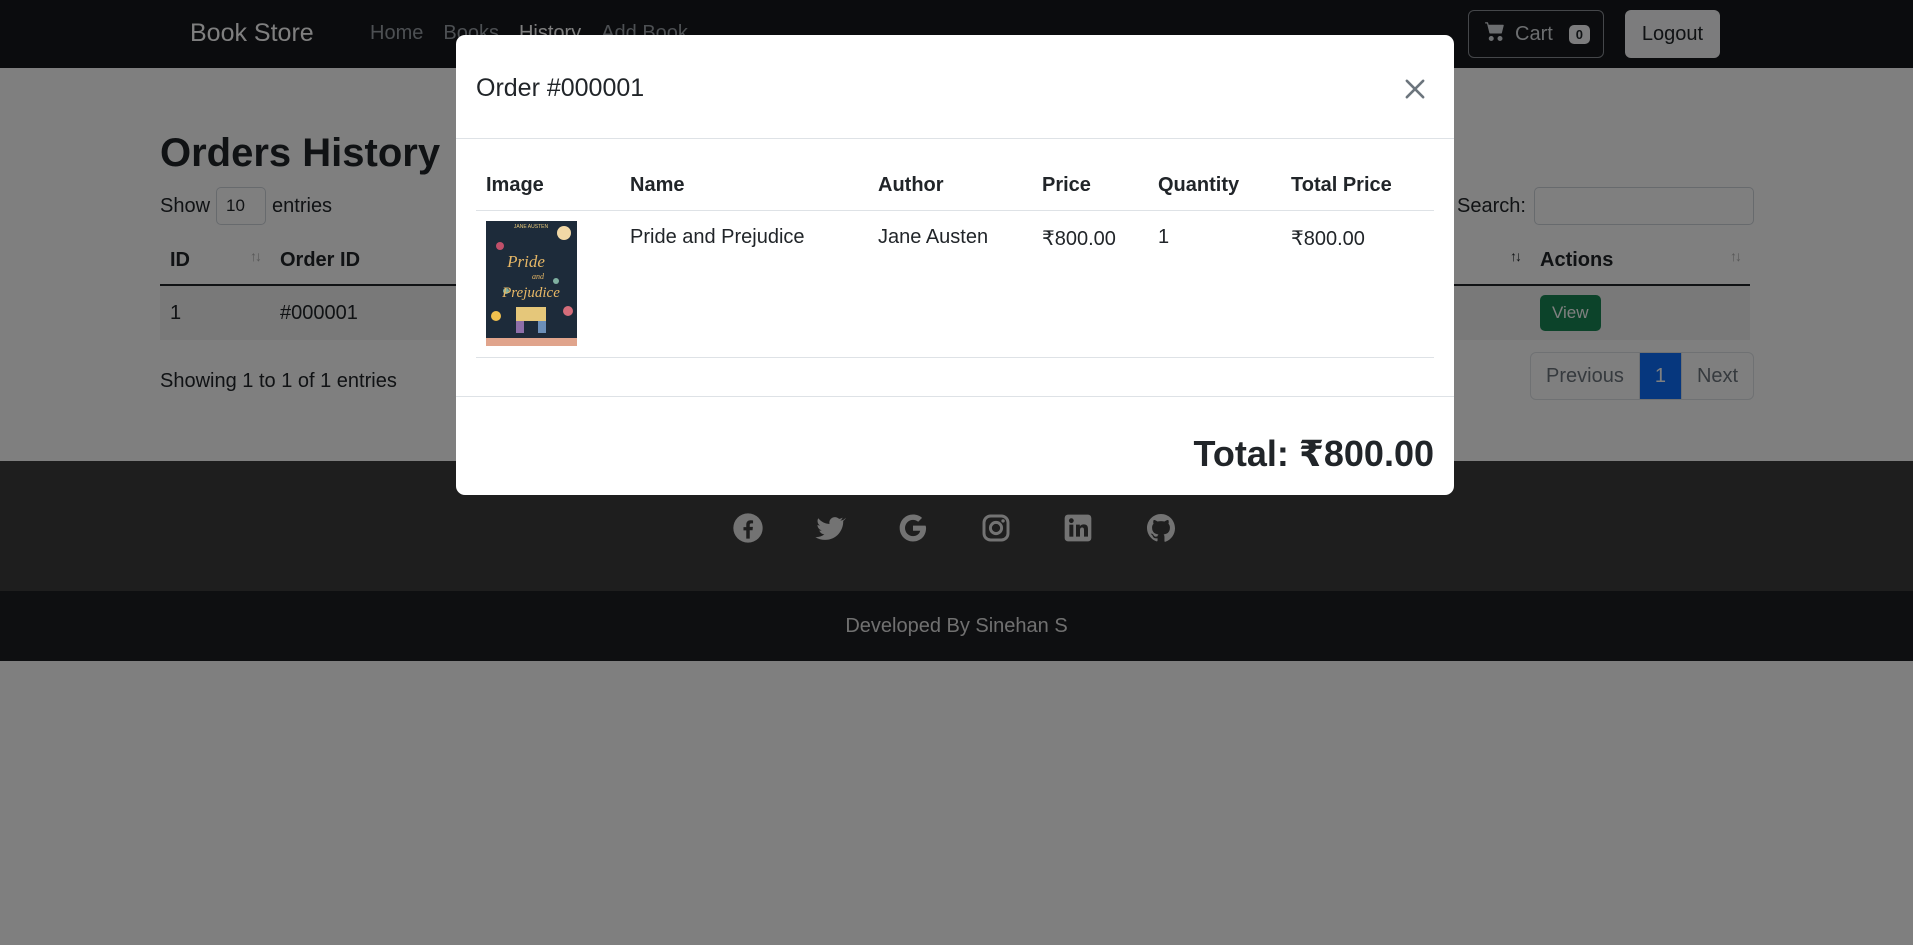  I want to click on book-cover-title-line3: Prejudice, so click(530, 293).